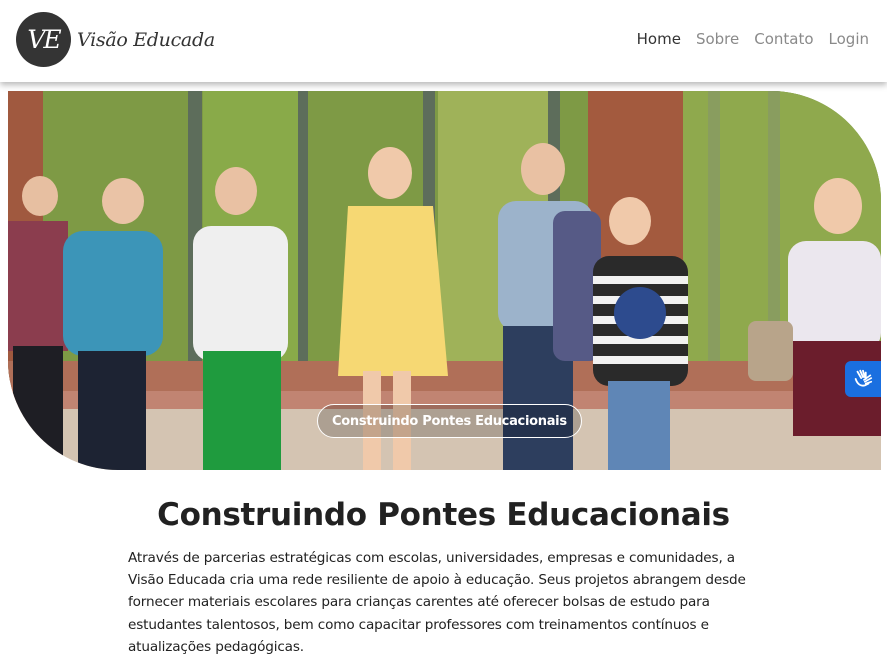 The width and height of the screenshot is (887, 667). I want to click on brand-link: VE Visão Educada, so click(115, 39).